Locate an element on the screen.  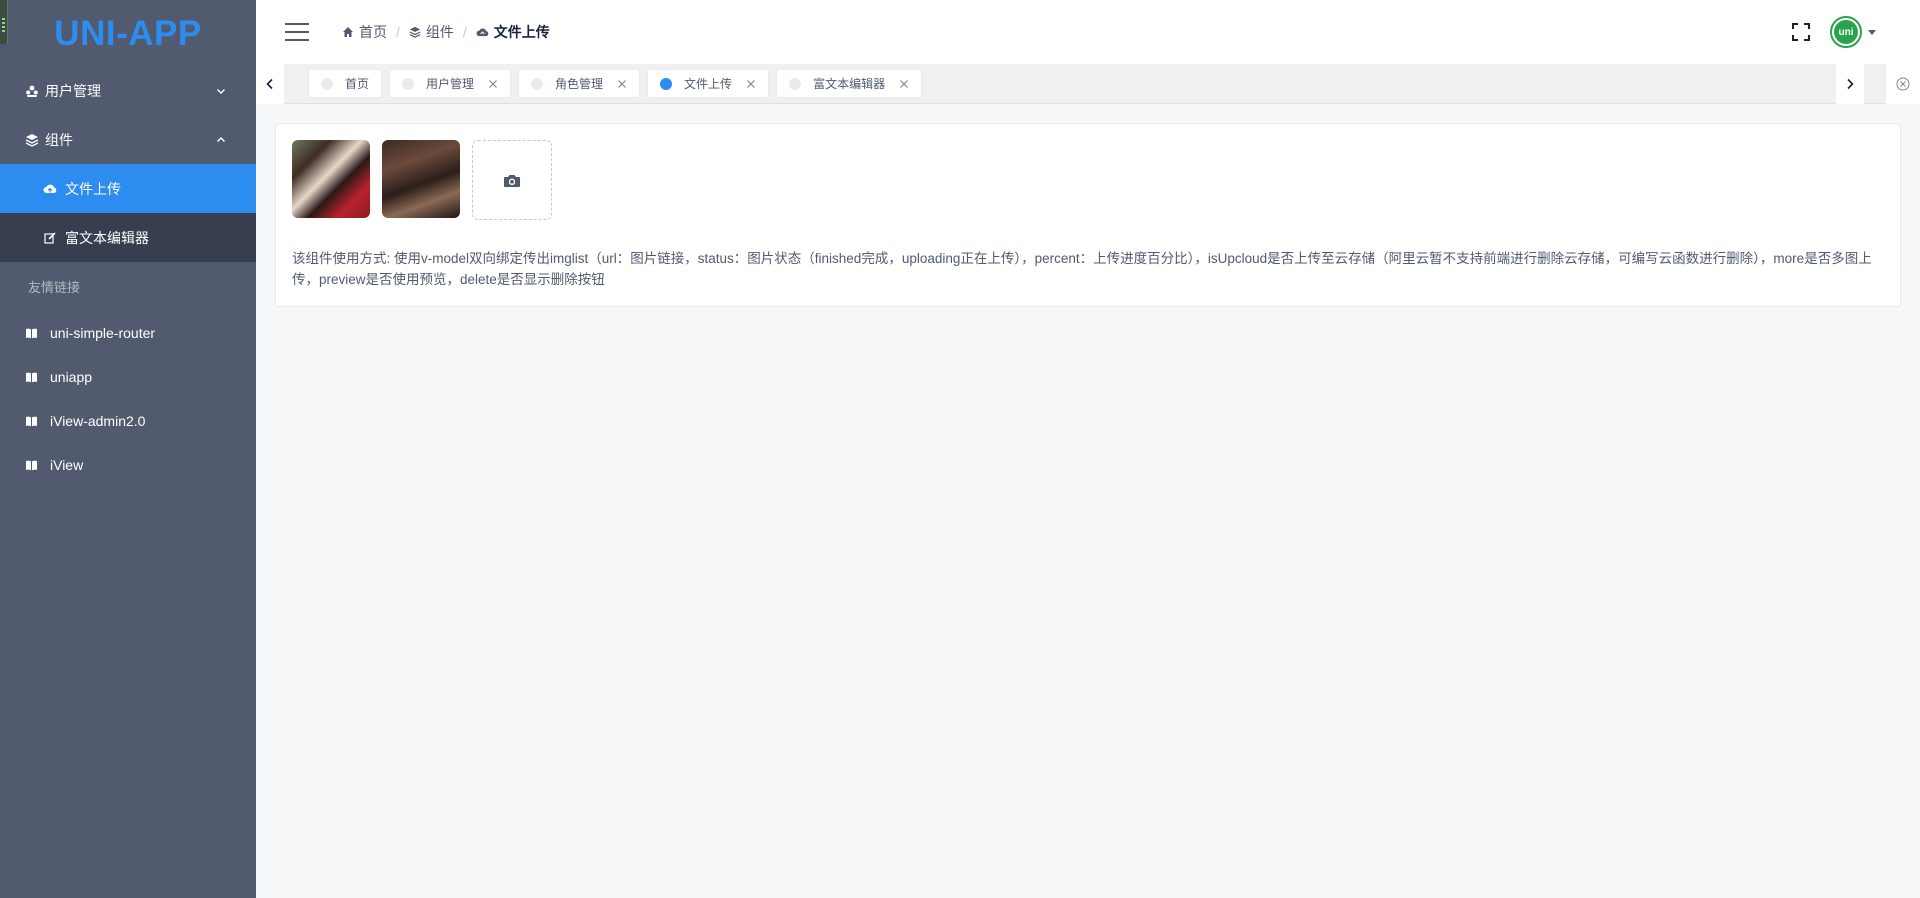
home-icon is located at coordinates (348, 32).